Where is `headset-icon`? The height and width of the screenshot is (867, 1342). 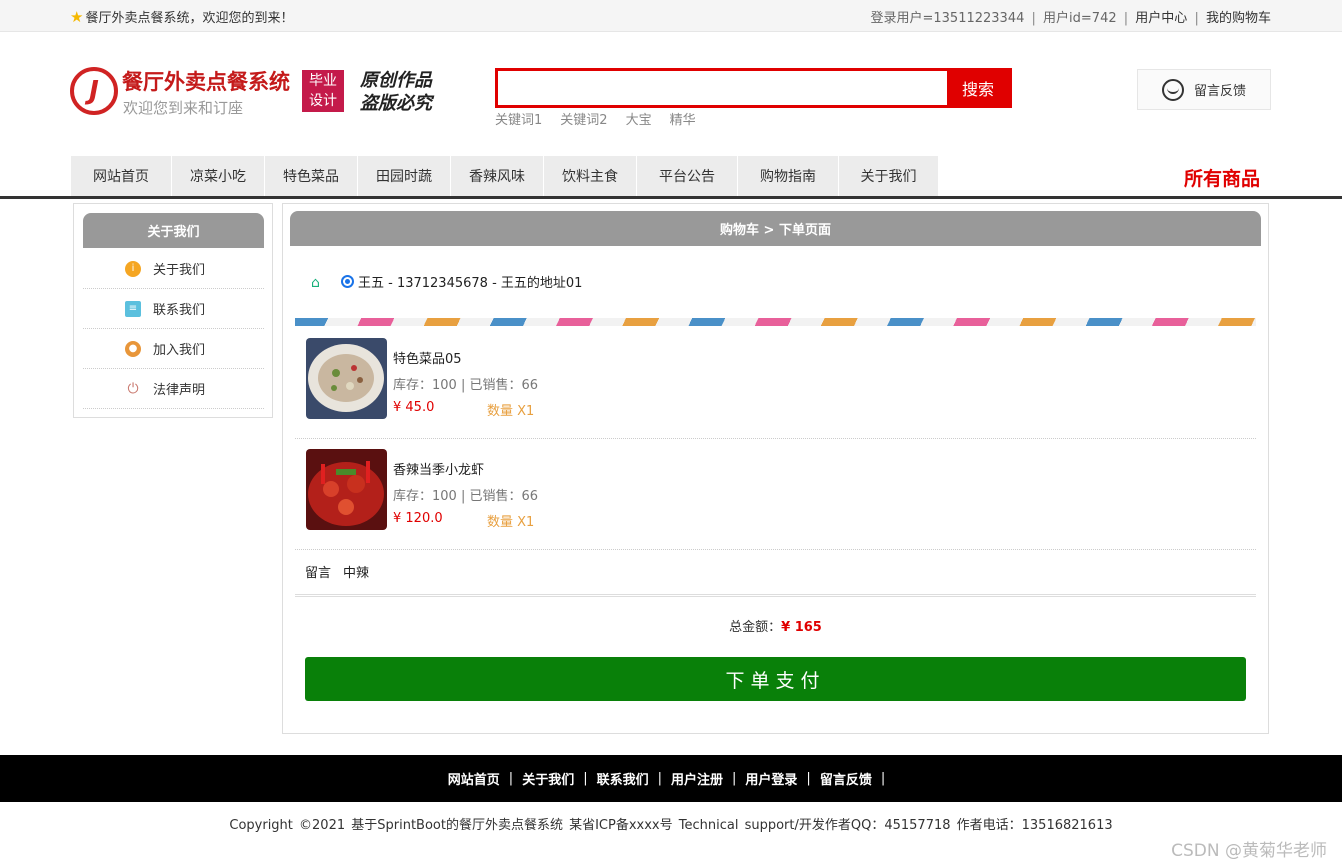
headset-icon is located at coordinates (1172, 89).